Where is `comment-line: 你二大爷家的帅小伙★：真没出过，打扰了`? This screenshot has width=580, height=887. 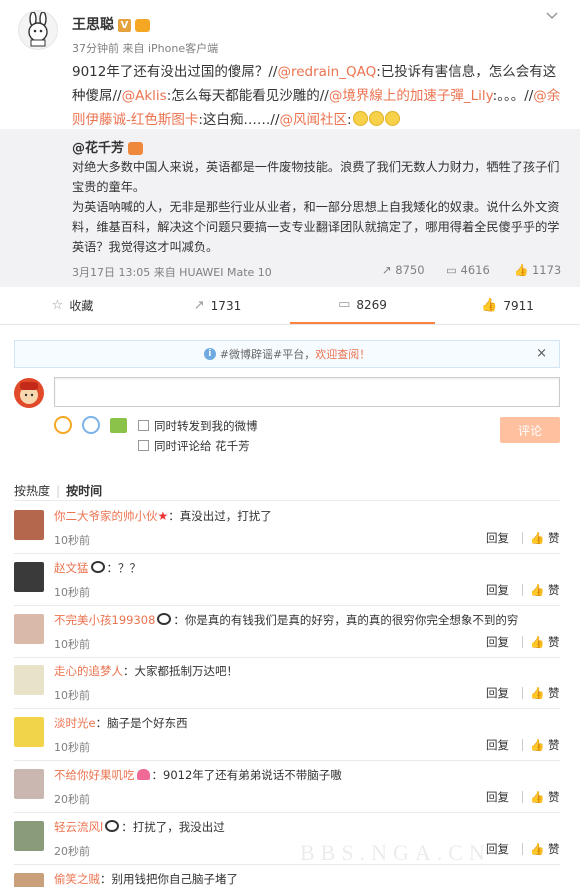 comment-line: 你二大爷家的帅小伙★：真没出过，打扰了 is located at coordinates (163, 516).